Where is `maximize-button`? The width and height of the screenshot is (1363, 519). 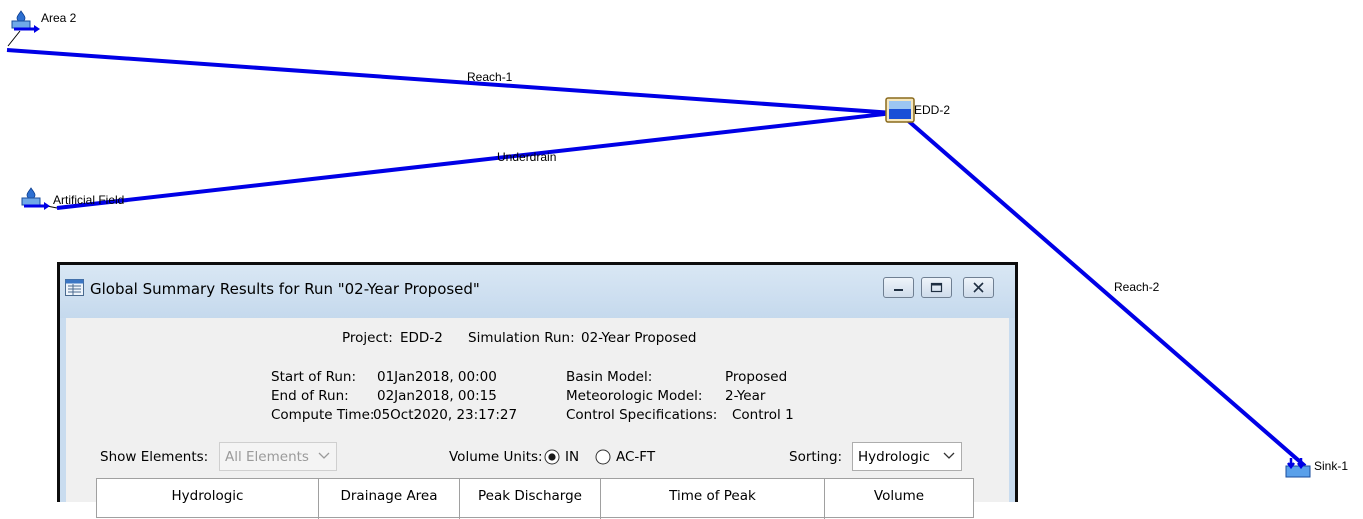 maximize-button is located at coordinates (936, 287).